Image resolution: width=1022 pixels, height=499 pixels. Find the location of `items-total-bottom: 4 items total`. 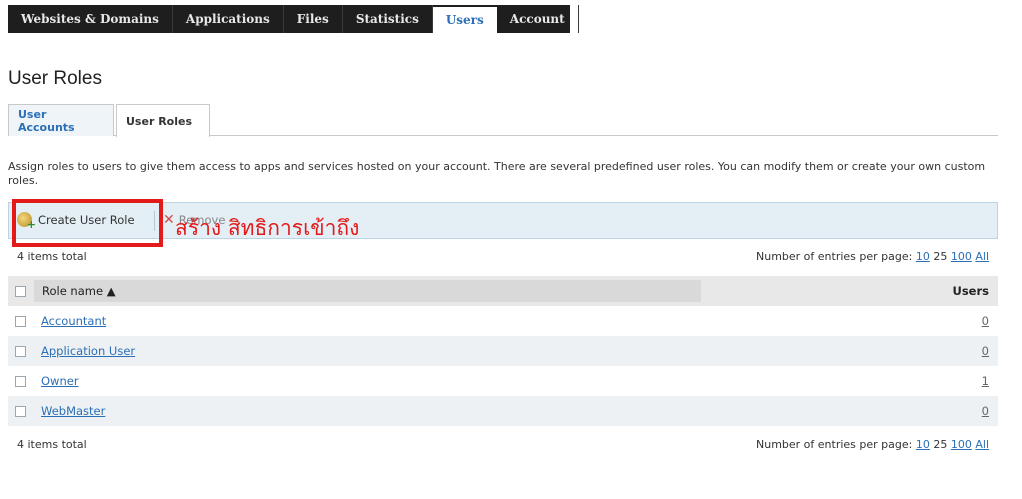

items-total-bottom: 4 items total is located at coordinates (52, 444).